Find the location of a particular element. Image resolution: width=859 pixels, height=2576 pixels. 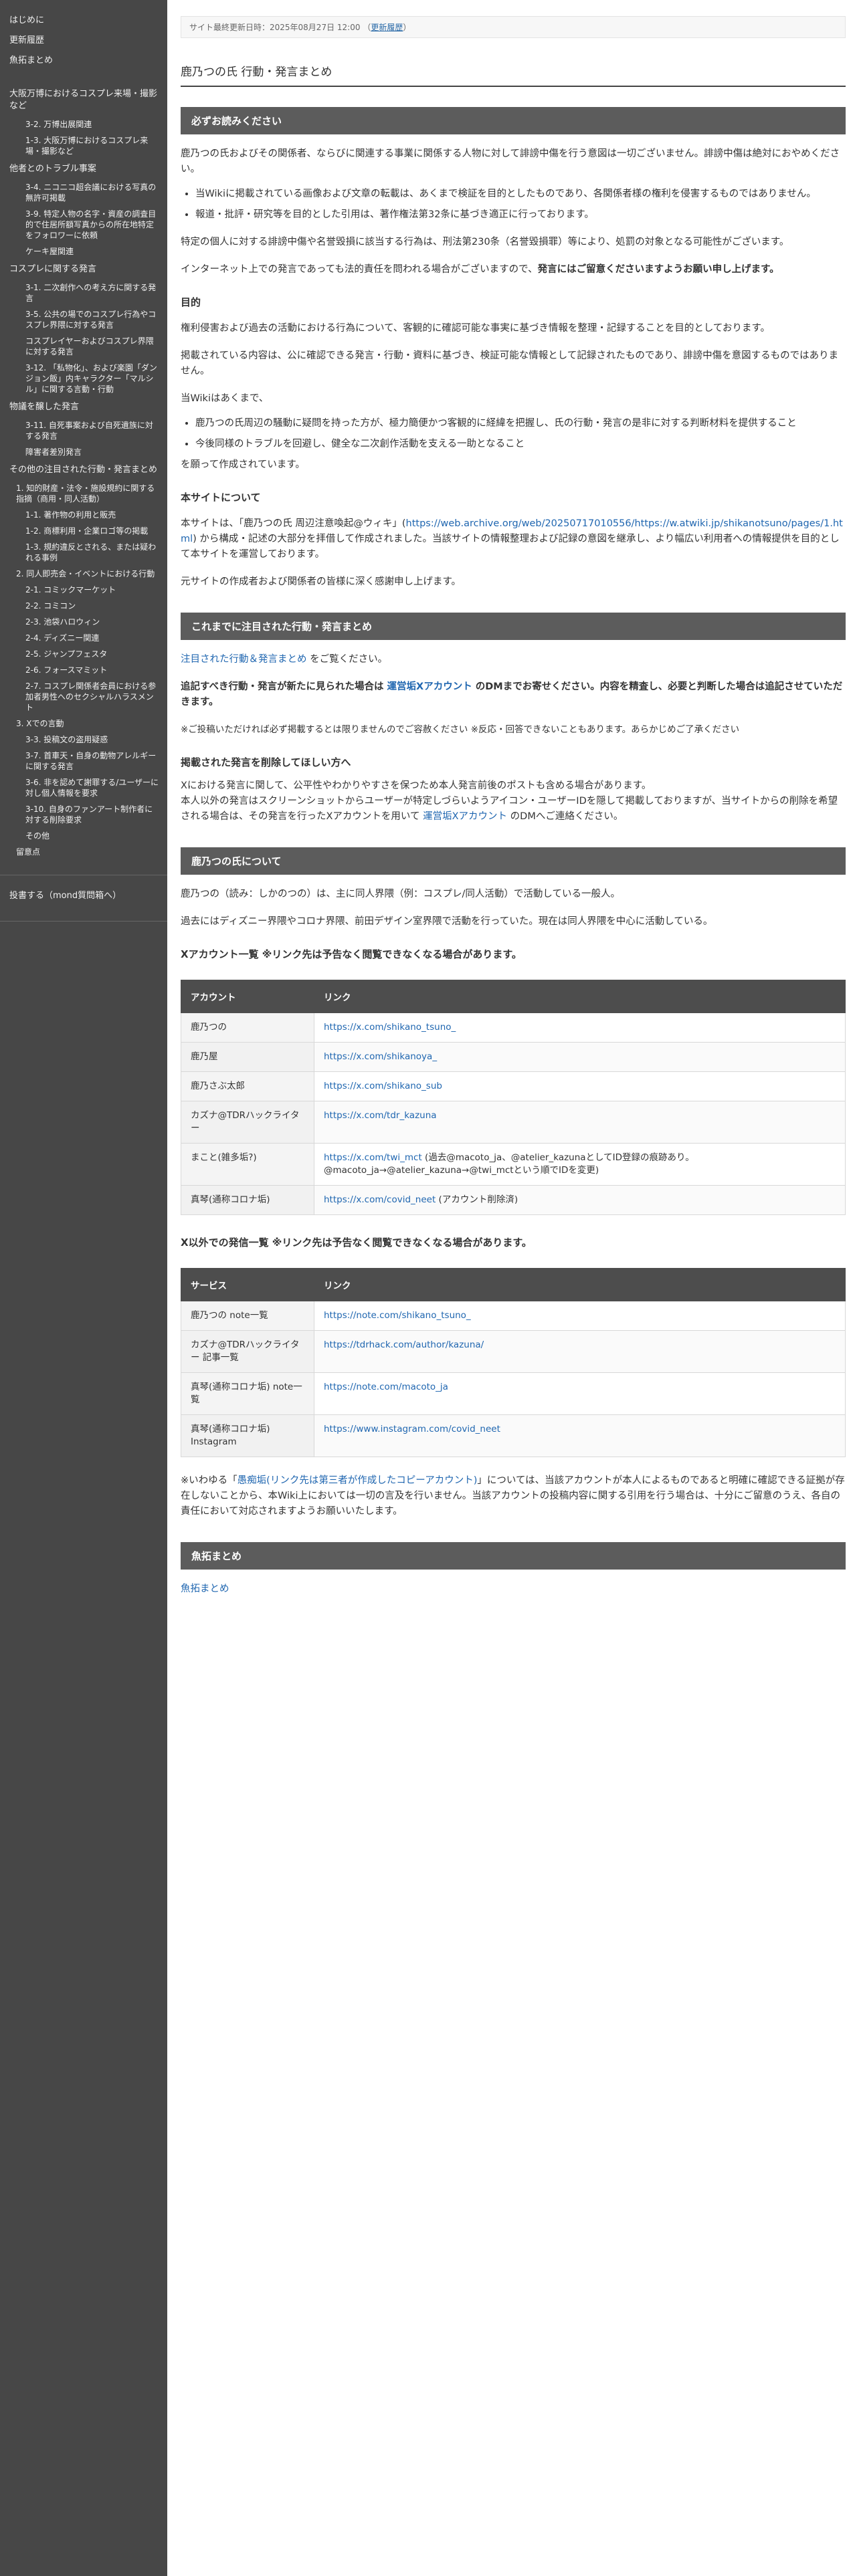

service-link: https://note.com/shikano_tsuno_ is located at coordinates (397, 1315).